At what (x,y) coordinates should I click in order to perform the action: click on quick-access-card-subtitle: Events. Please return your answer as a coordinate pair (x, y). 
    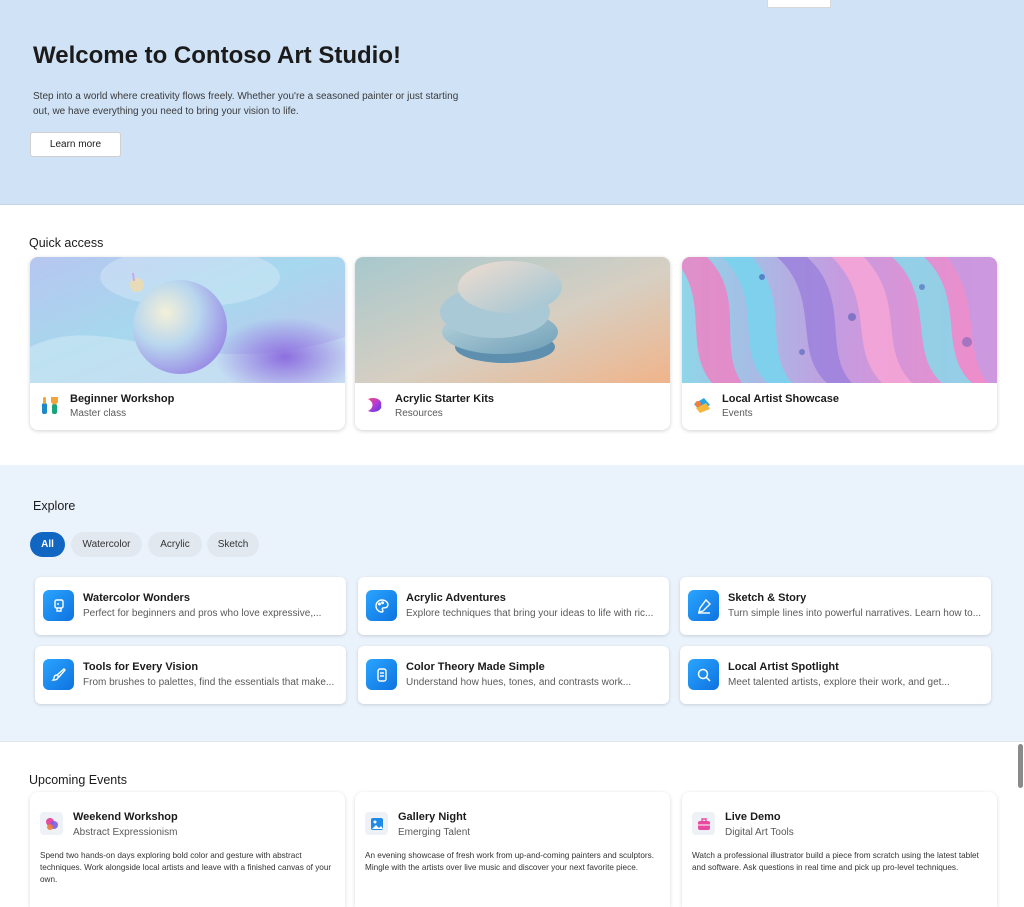
    Looking at the image, I should click on (737, 413).